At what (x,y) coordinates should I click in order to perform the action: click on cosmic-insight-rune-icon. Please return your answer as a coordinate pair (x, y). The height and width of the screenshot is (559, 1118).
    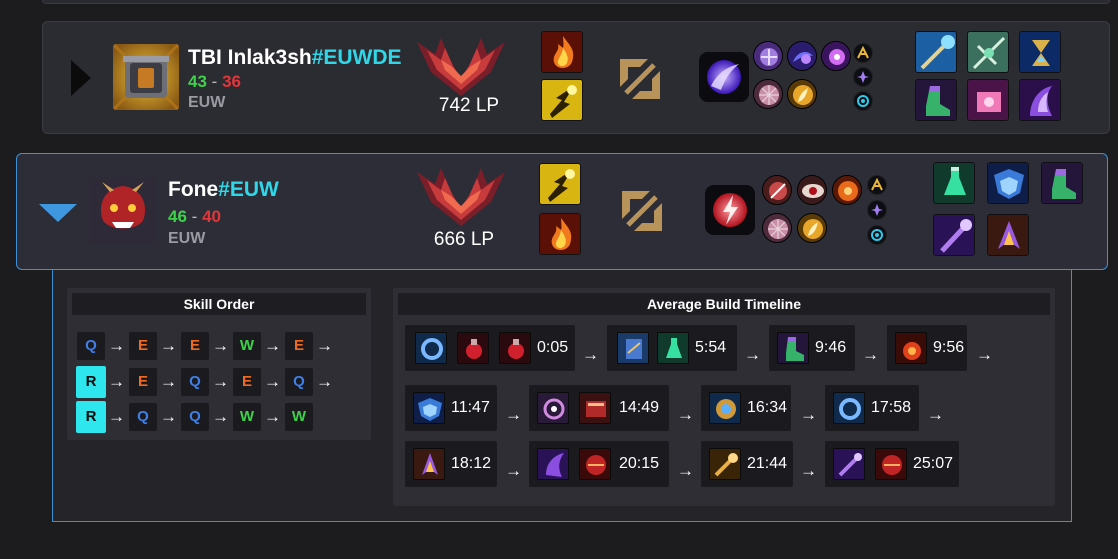
    Looking at the image, I should click on (802, 94).